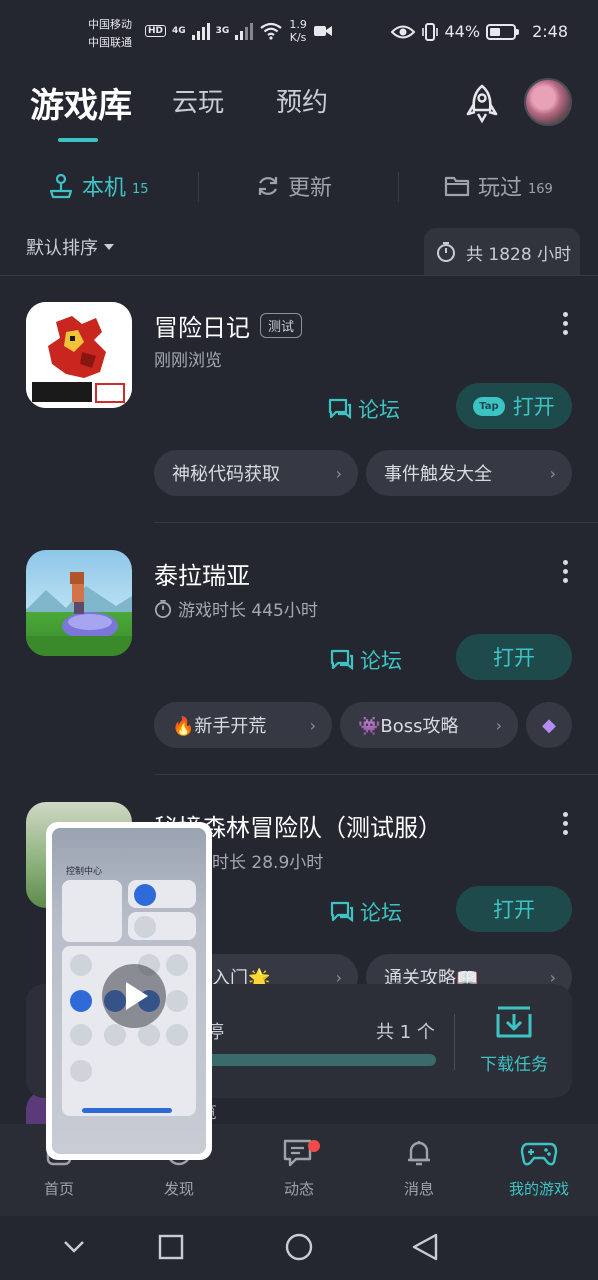  I want to click on chip-label: 神秘代码获取, so click(226, 474).